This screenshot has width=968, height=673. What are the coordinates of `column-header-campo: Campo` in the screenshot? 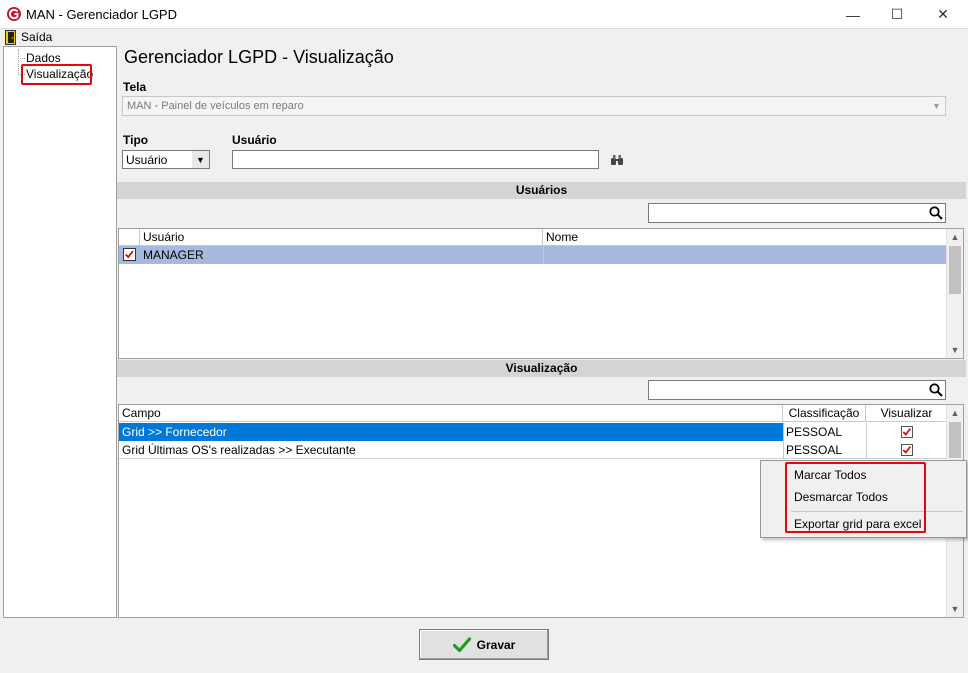 It's located at (451, 413).